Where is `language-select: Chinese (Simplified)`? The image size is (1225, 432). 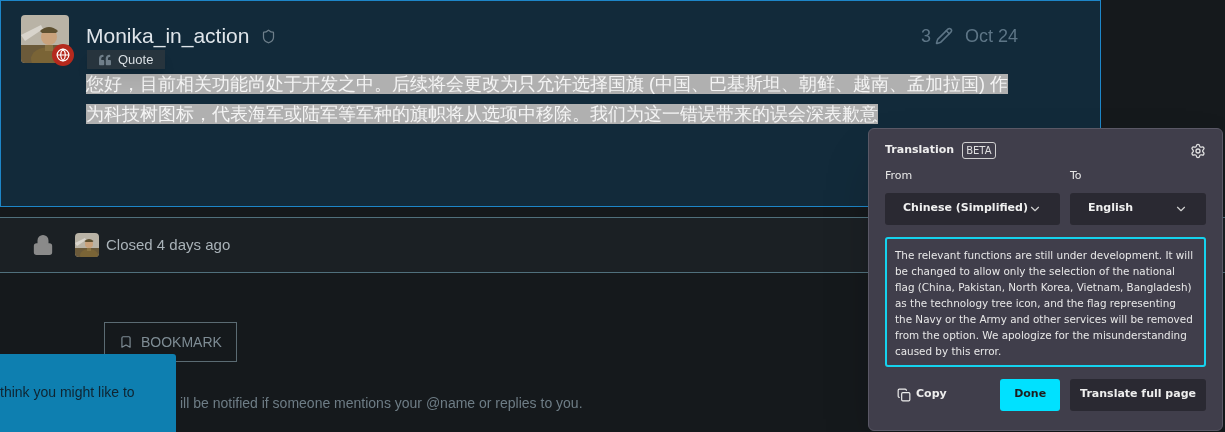 language-select: Chinese (Simplified) is located at coordinates (972, 208).